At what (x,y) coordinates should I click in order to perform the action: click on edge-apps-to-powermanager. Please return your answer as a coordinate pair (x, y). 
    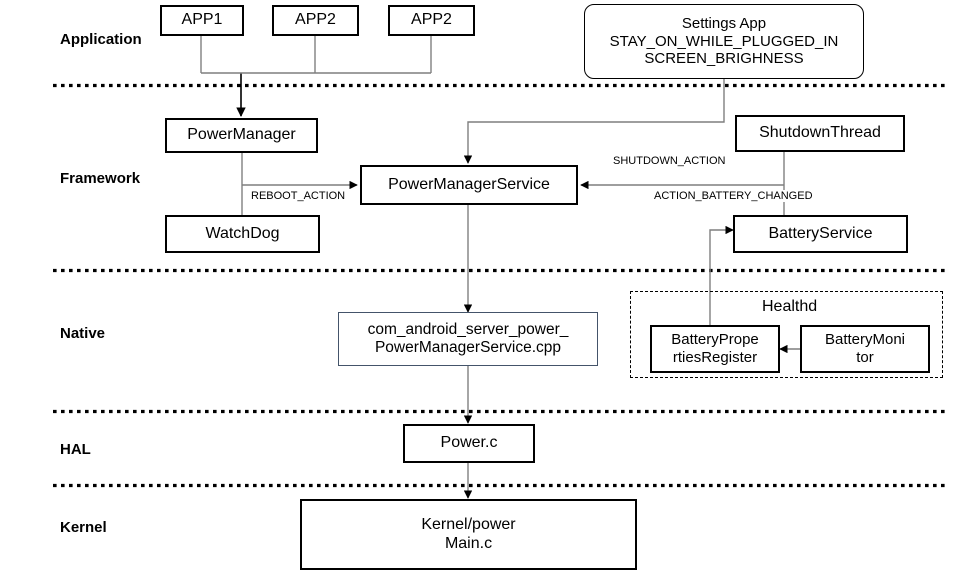
    Looking at the image, I should click on (316, 76).